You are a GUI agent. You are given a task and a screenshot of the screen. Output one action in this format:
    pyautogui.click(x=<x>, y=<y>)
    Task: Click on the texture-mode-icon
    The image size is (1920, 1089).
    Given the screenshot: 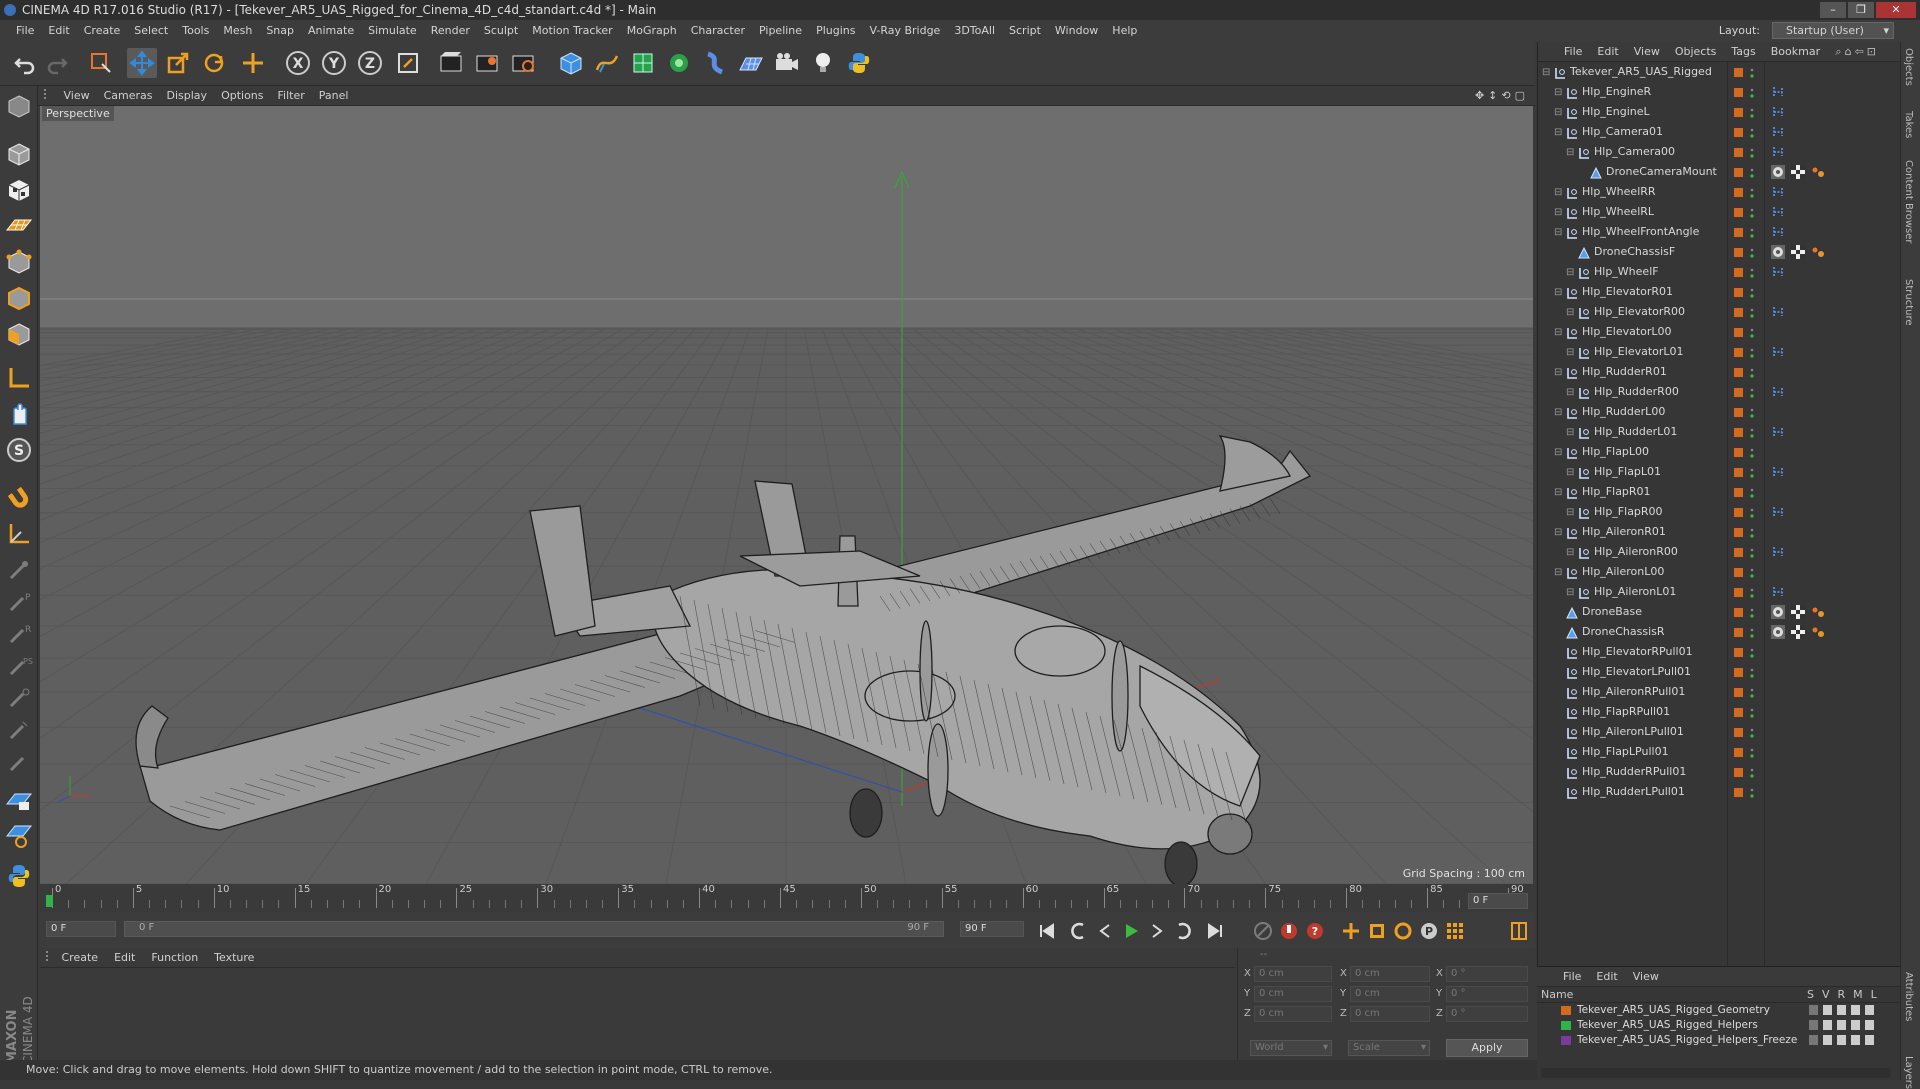 What is the action you would take?
    pyautogui.click(x=19, y=190)
    